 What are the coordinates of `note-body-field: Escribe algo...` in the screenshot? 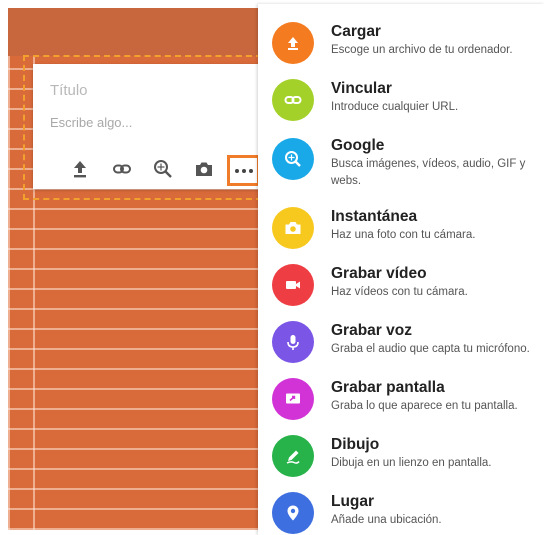 It's located at (91, 122).